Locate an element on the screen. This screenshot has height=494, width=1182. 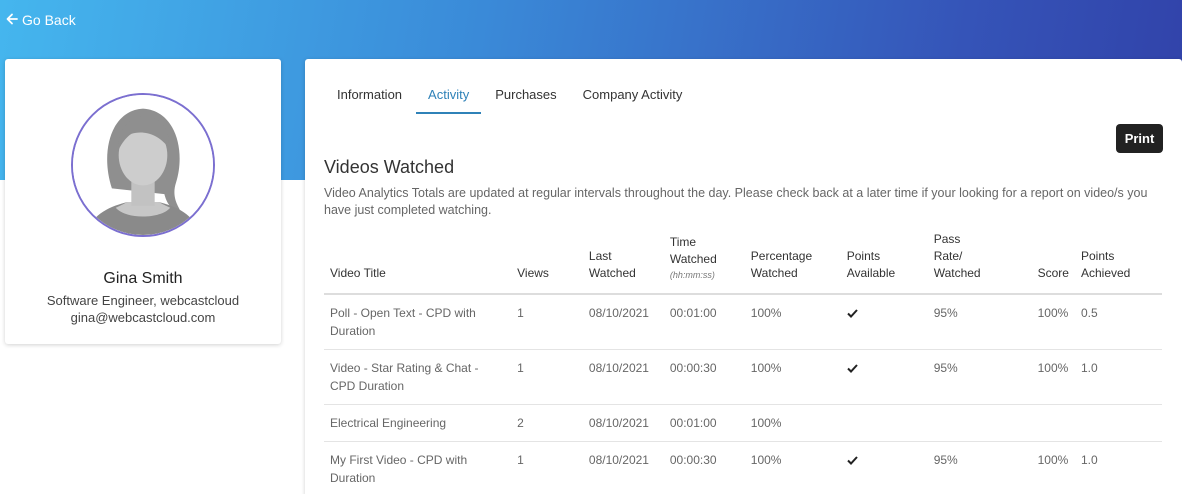
tab-purchases: Purchases is located at coordinates (525, 99).